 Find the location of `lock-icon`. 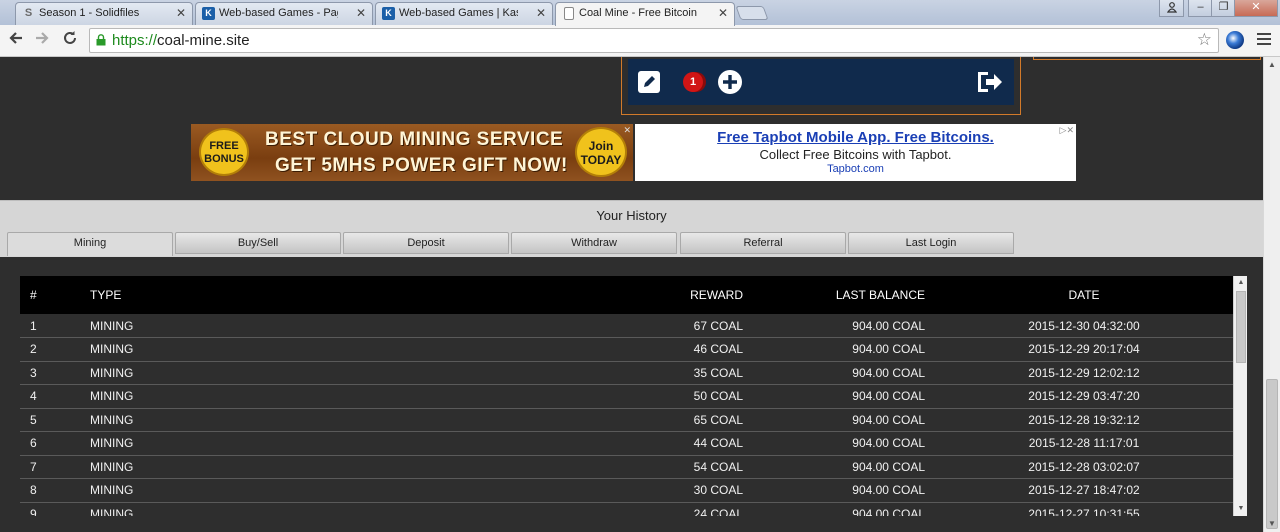

lock-icon is located at coordinates (101, 40).